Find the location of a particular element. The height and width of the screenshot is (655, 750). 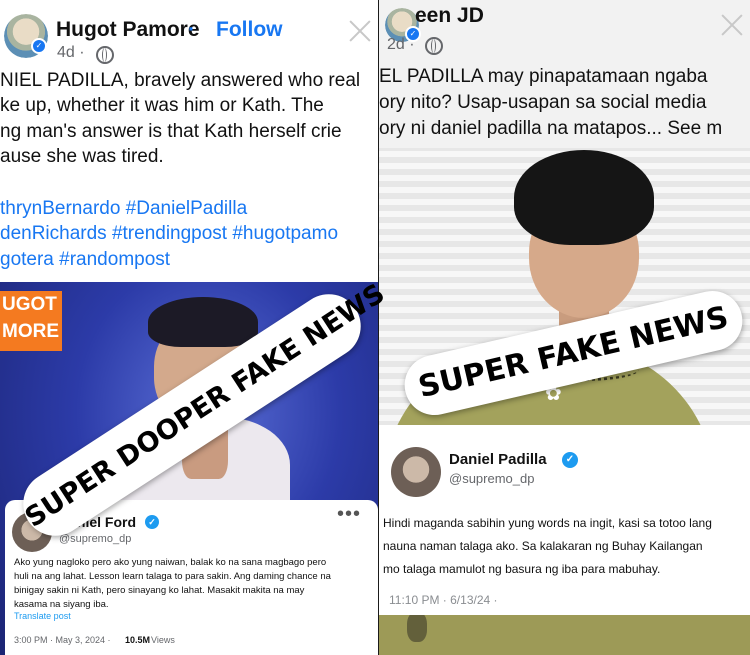

tweet-time: 11:10 PM · 6/13/24 · is located at coordinates (443, 600).